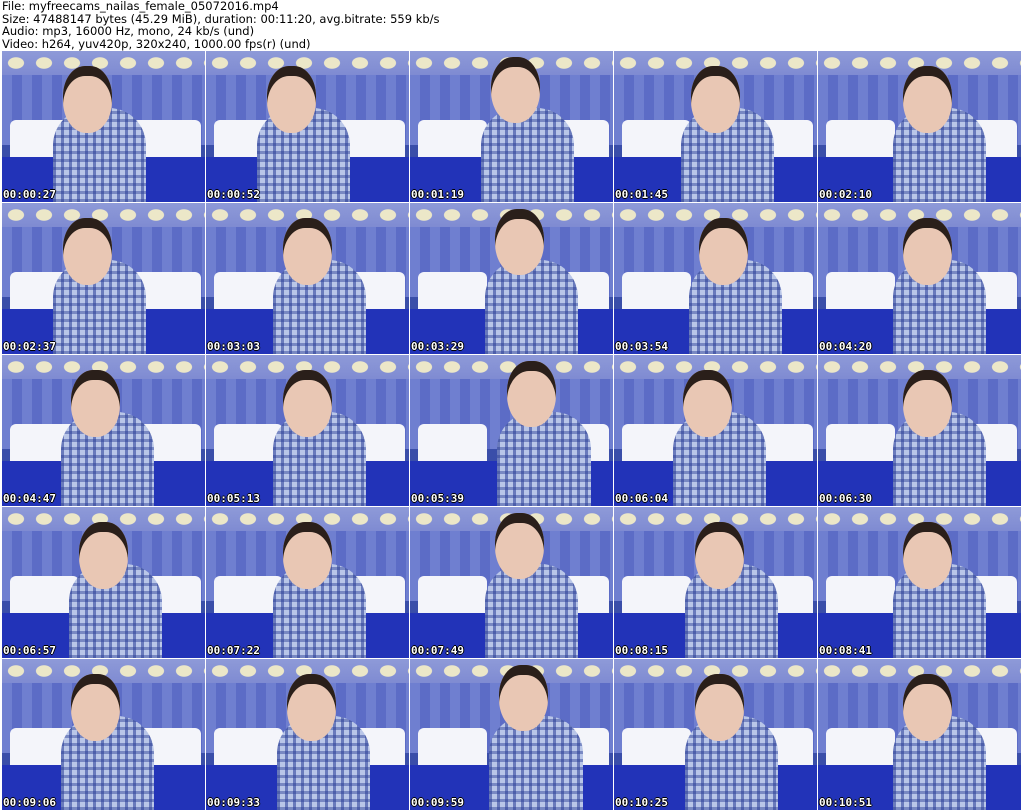  I want to click on thumbnail-timestamp: 00:07:49, so click(437, 650).